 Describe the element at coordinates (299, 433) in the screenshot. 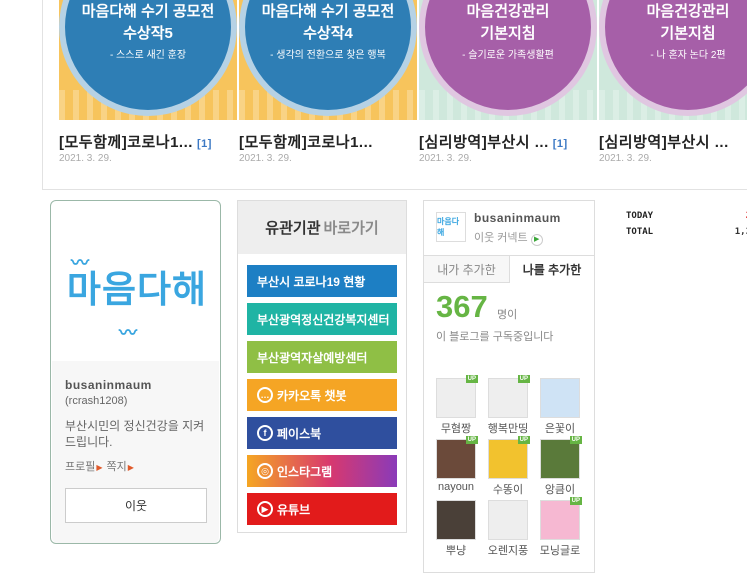

I see `related-link-label: 페이스북` at that location.